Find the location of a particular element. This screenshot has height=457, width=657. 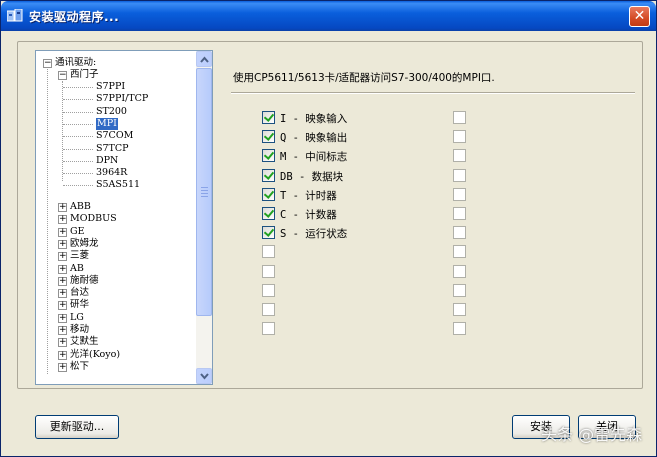

tree-node-vendor: 光洋(Koyo) is located at coordinates (95, 355).